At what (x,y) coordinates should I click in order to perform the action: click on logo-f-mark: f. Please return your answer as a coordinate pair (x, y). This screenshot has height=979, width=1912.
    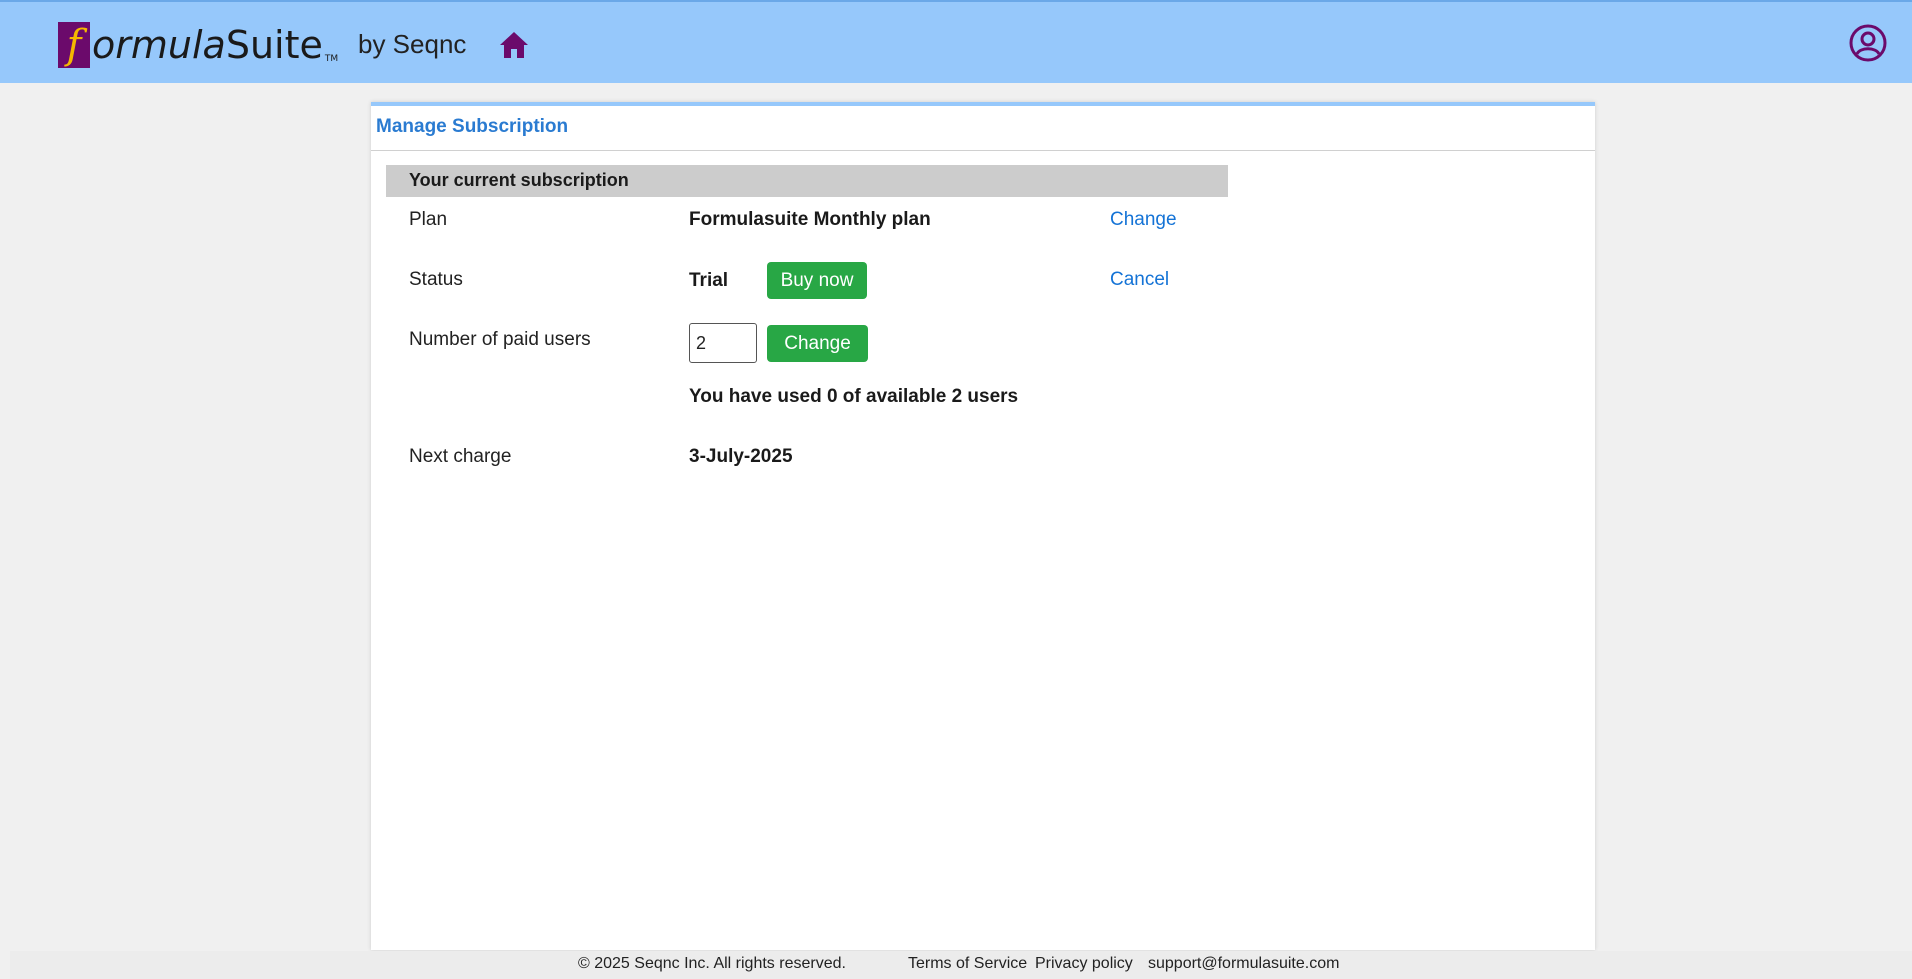
    Looking at the image, I should click on (74, 45).